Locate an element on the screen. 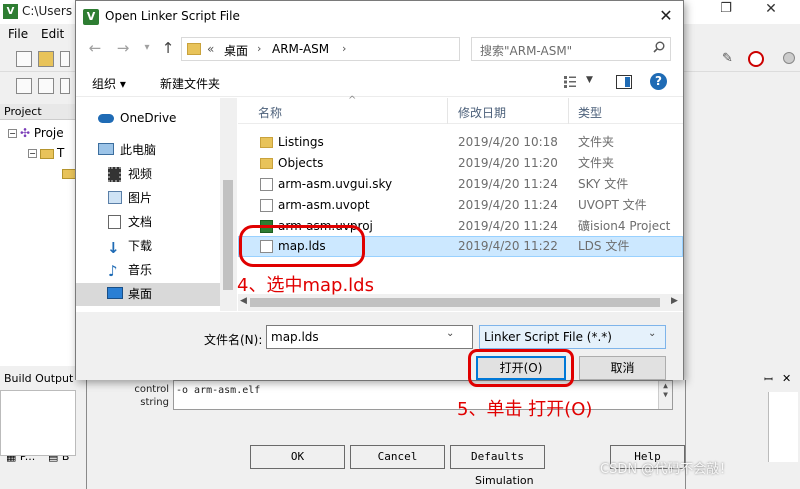  sidebar-item-pictures: 图片 is located at coordinates (148, 198).